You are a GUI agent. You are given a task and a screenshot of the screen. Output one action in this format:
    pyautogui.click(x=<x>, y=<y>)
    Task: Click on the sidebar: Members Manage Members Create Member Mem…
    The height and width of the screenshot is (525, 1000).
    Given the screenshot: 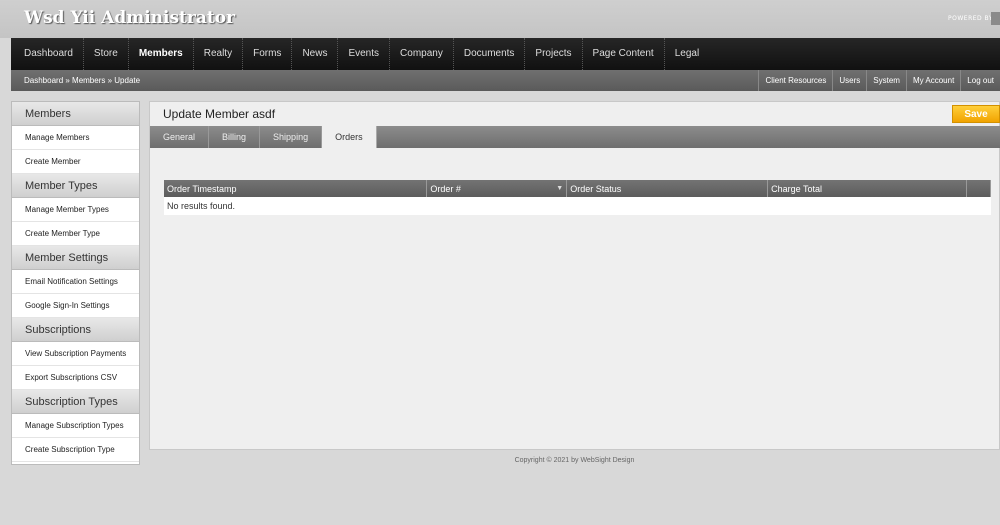 What is the action you would take?
    pyautogui.click(x=75, y=283)
    